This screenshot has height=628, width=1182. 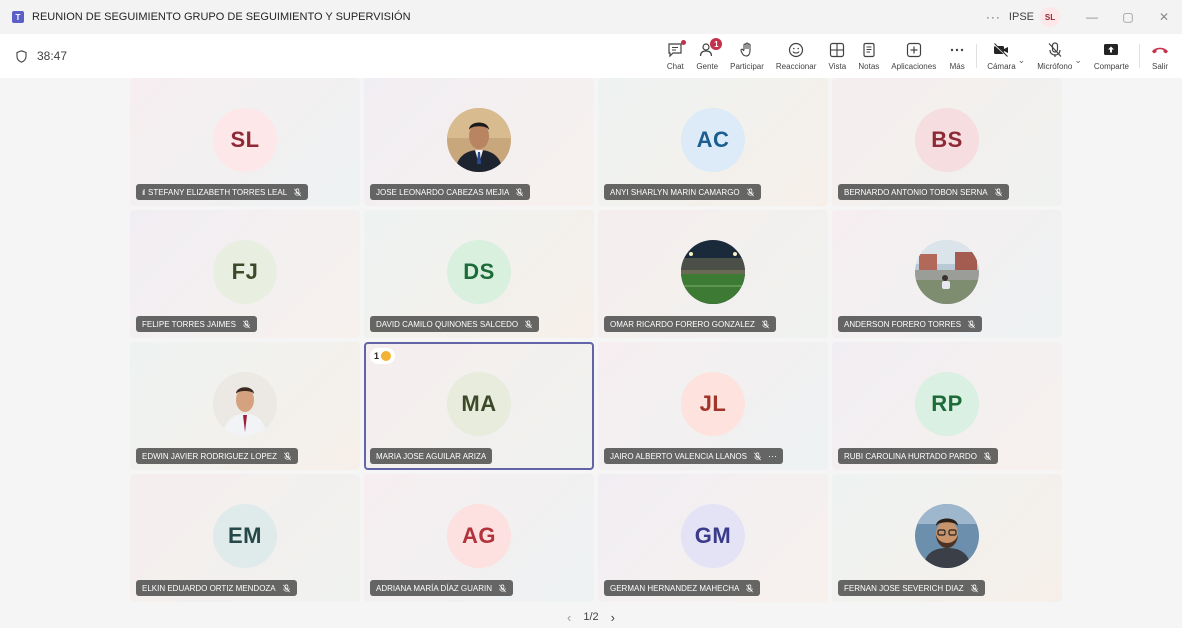 What do you see at coordinates (913, 56) in the screenshot?
I see `apps-button: Aplicaciones` at bounding box center [913, 56].